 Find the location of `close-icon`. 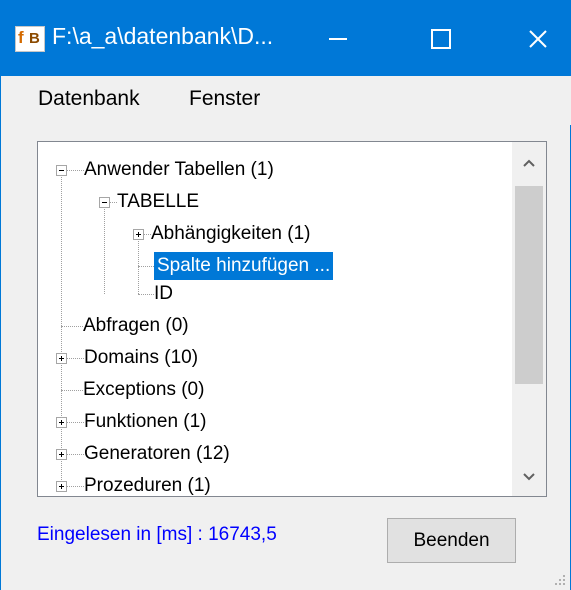

close-icon is located at coordinates (538, 39).